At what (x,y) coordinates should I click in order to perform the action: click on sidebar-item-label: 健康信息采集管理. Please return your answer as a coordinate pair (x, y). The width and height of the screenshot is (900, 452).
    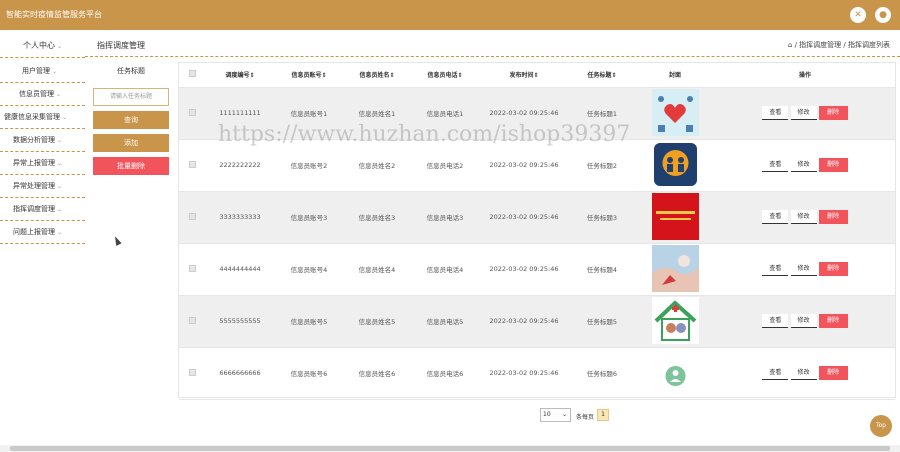
    Looking at the image, I should click on (32, 117).